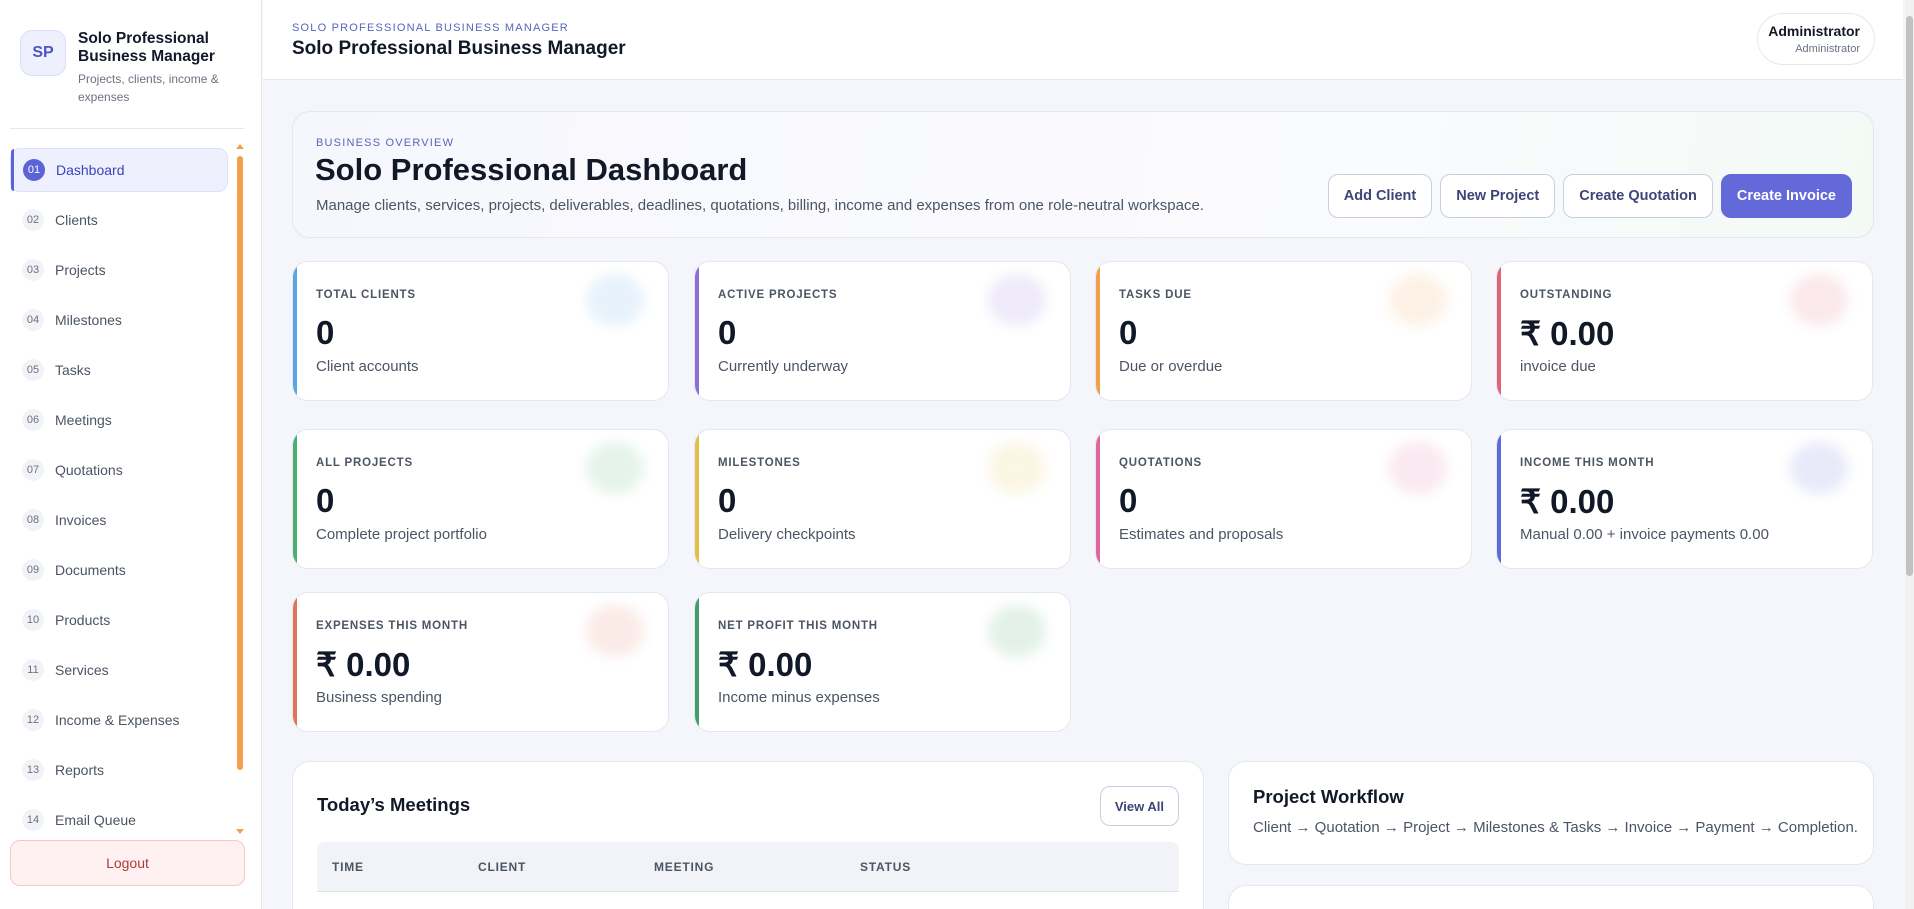  What do you see at coordinates (119, 320) in the screenshot?
I see `sidebar-item-milestones: 04 Milestones` at bounding box center [119, 320].